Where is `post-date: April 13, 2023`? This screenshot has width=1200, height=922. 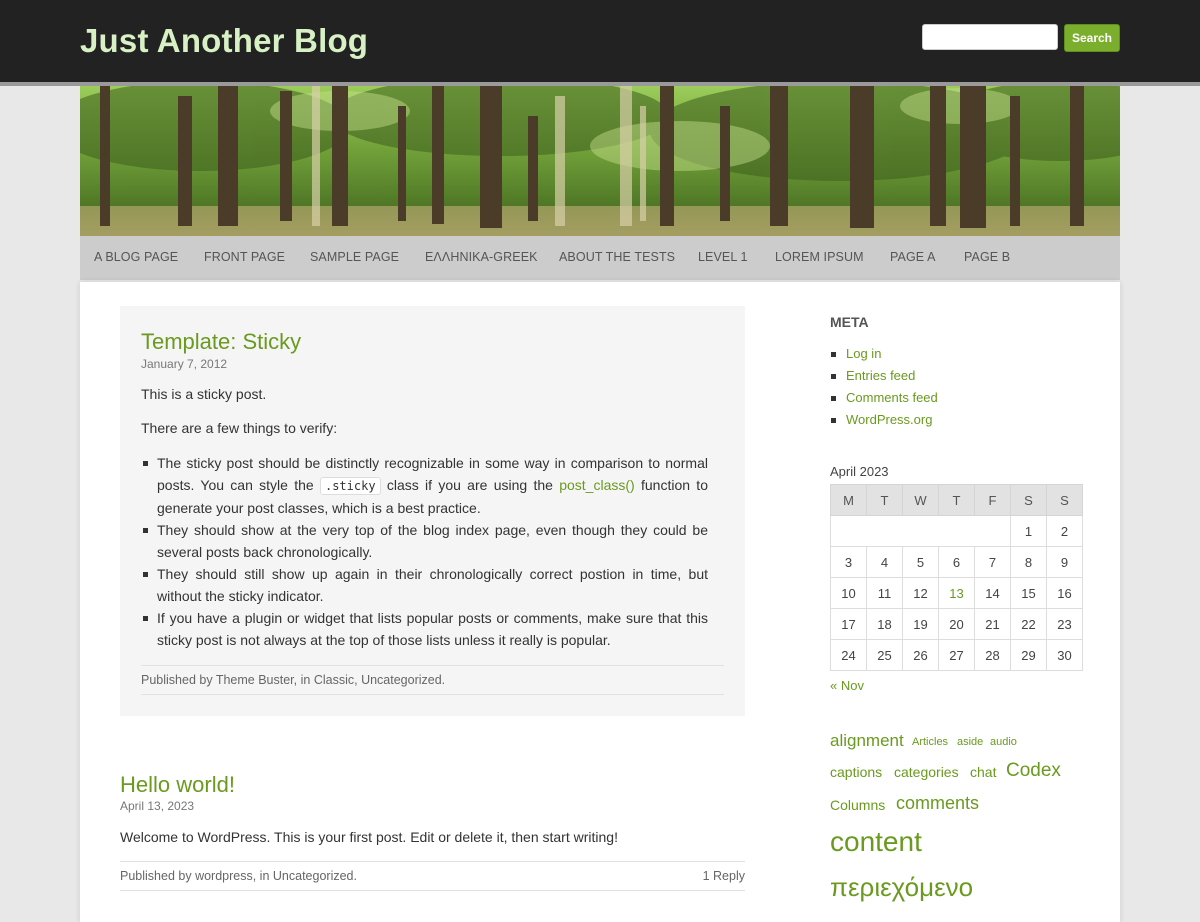
post-date: April 13, 2023 is located at coordinates (157, 806).